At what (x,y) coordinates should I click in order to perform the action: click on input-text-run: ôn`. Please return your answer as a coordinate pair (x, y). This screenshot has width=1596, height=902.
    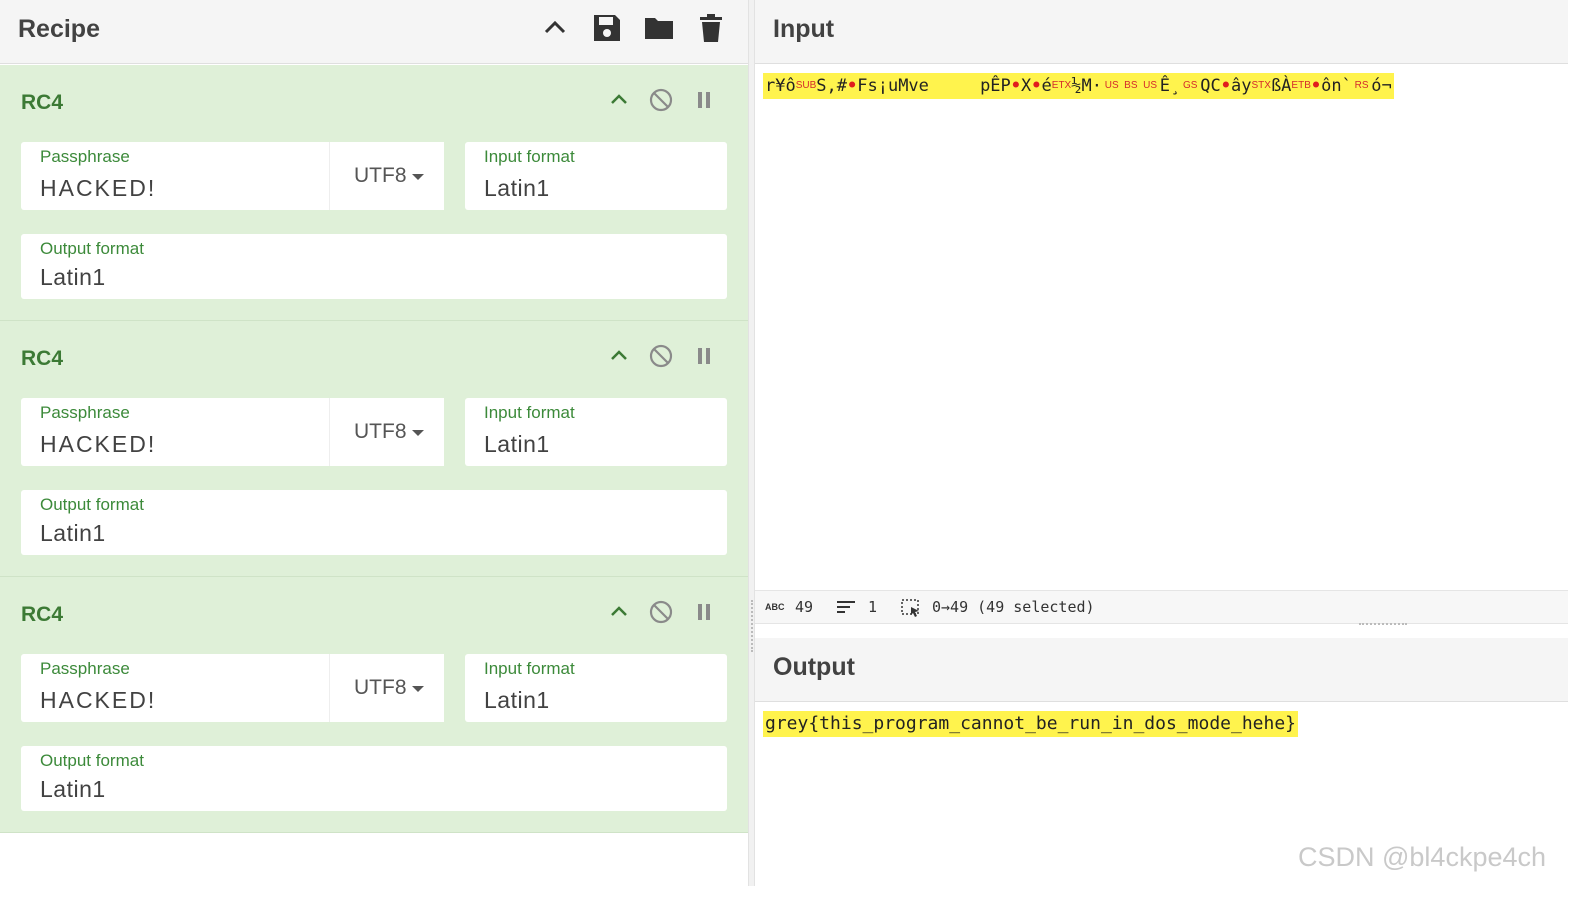
    Looking at the image, I should click on (1336, 86).